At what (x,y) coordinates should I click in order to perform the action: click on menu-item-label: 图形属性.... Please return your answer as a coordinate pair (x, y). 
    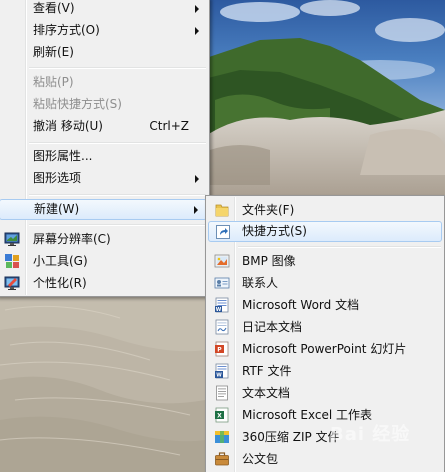
    Looking at the image, I should click on (63, 156).